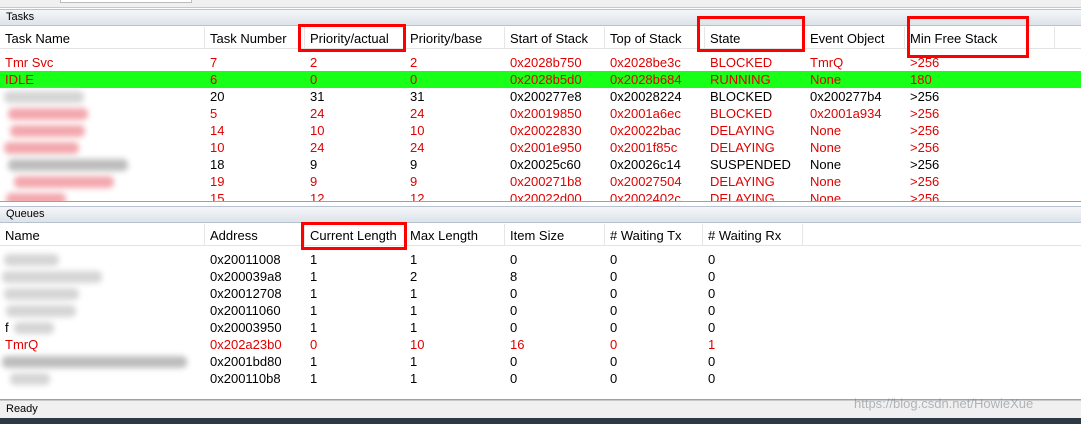  What do you see at coordinates (750, 164) in the screenshot?
I see `cell-state: SUSPENDED` at bounding box center [750, 164].